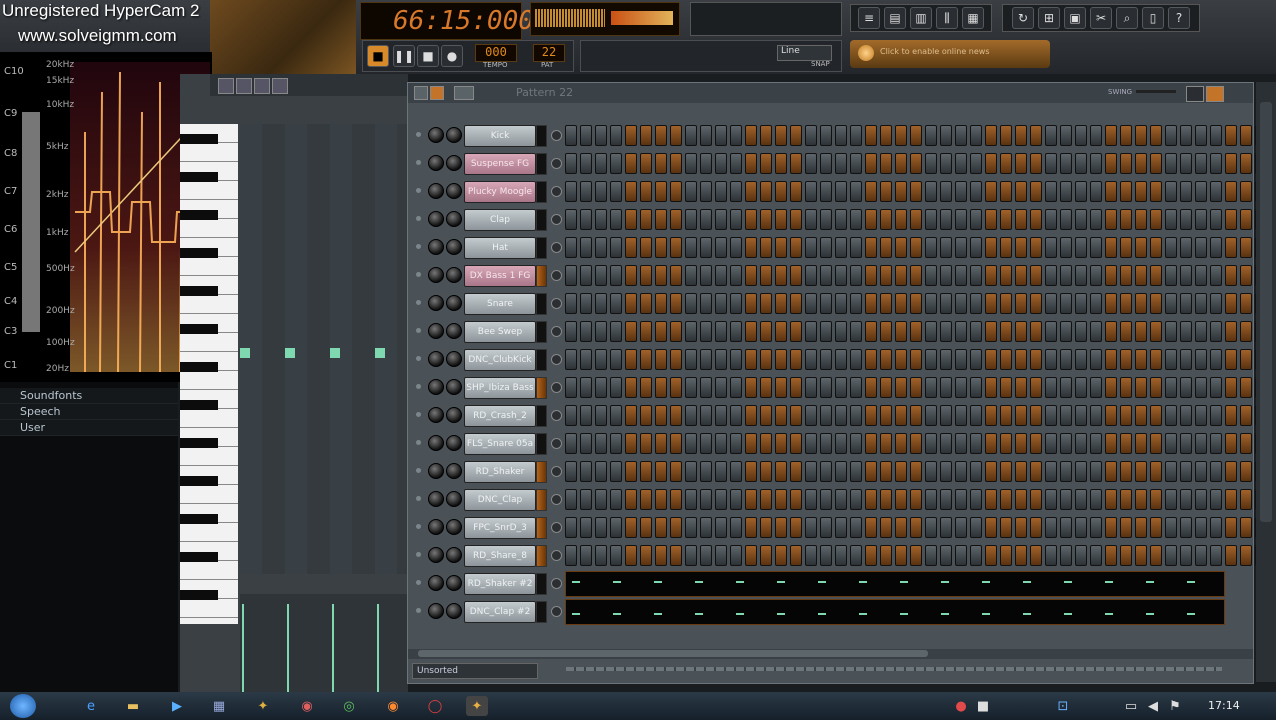  Describe the element at coordinates (950, 54) in the screenshot. I see `news-hint-bar: Click to enable online news` at that location.